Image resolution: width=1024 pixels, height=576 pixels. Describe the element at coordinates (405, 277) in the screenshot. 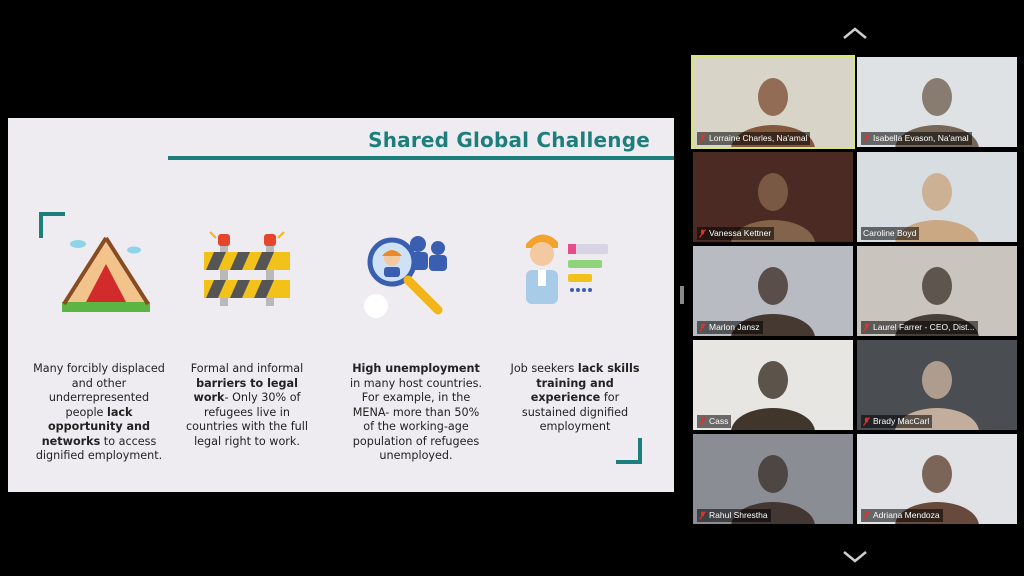

I see `magnifier-people-icon` at that location.